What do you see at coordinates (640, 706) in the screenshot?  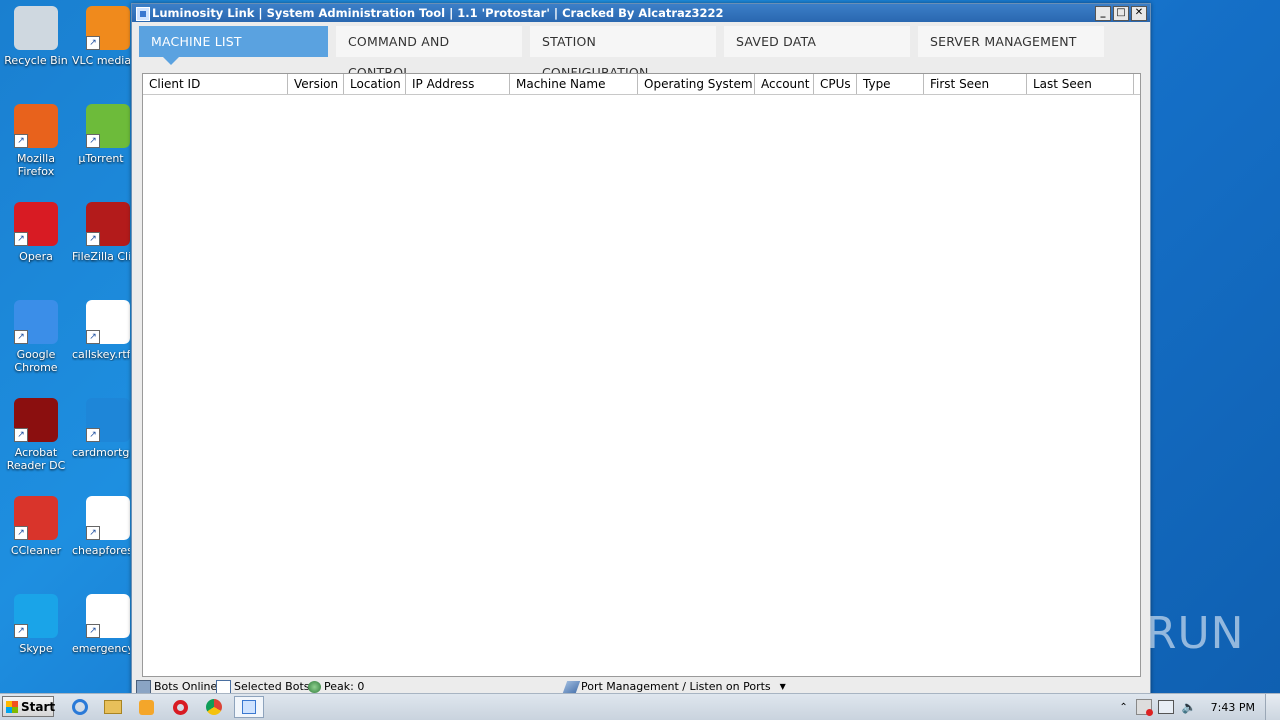 I see `taskbar: Start ⌃ 🔈 7:43 PM` at bounding box center [640, 706].